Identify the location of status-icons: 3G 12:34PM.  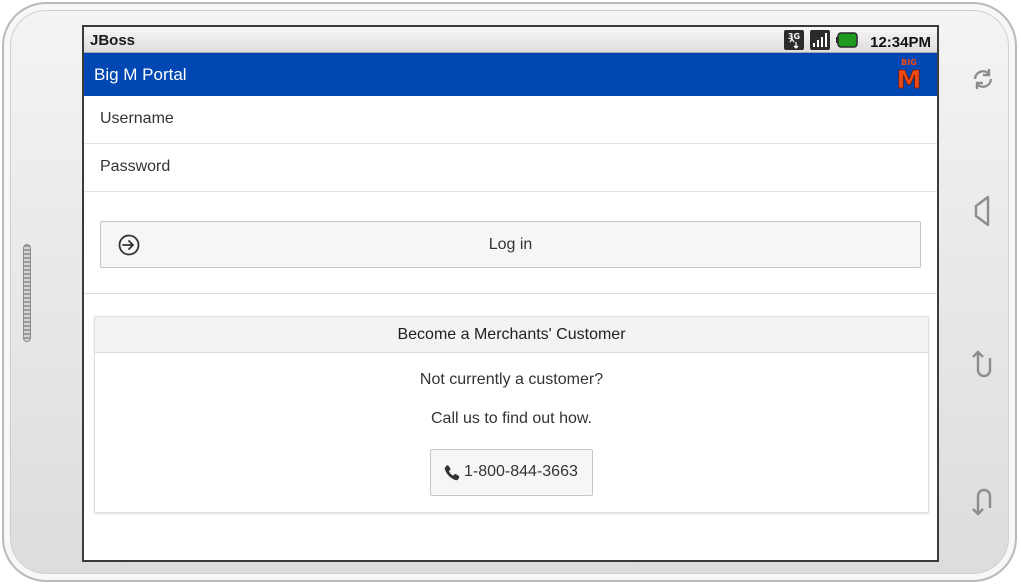
(857, 42).